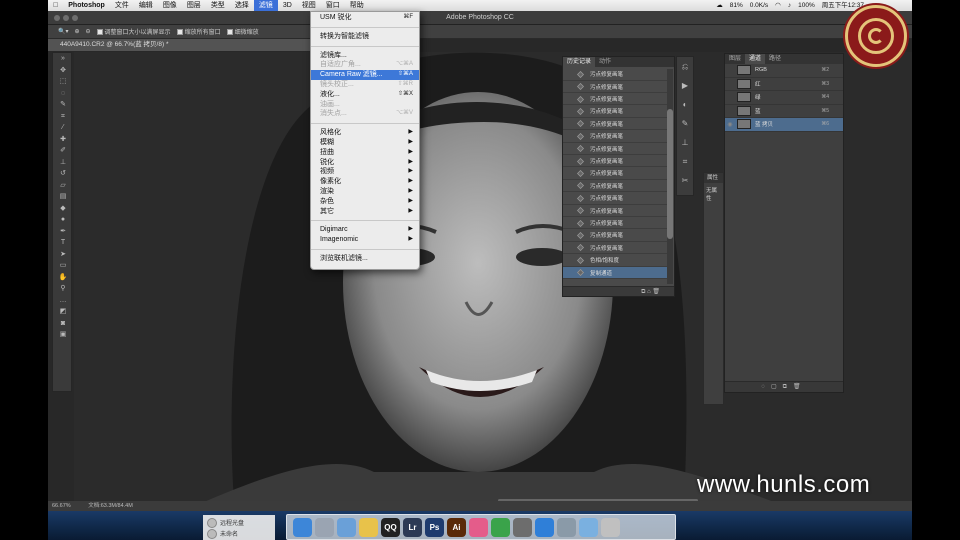 The width and height of the screenshot is (960, 540). Describe the element at coordinates (63, 71) in the screenshot. I see `move-tool-icon: ✥` at that location.